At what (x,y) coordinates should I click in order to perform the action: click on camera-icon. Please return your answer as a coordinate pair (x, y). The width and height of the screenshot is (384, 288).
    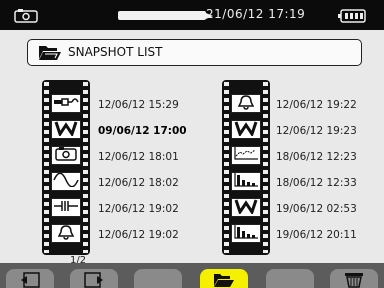
    Looking at the image, I should click on (66, 155).